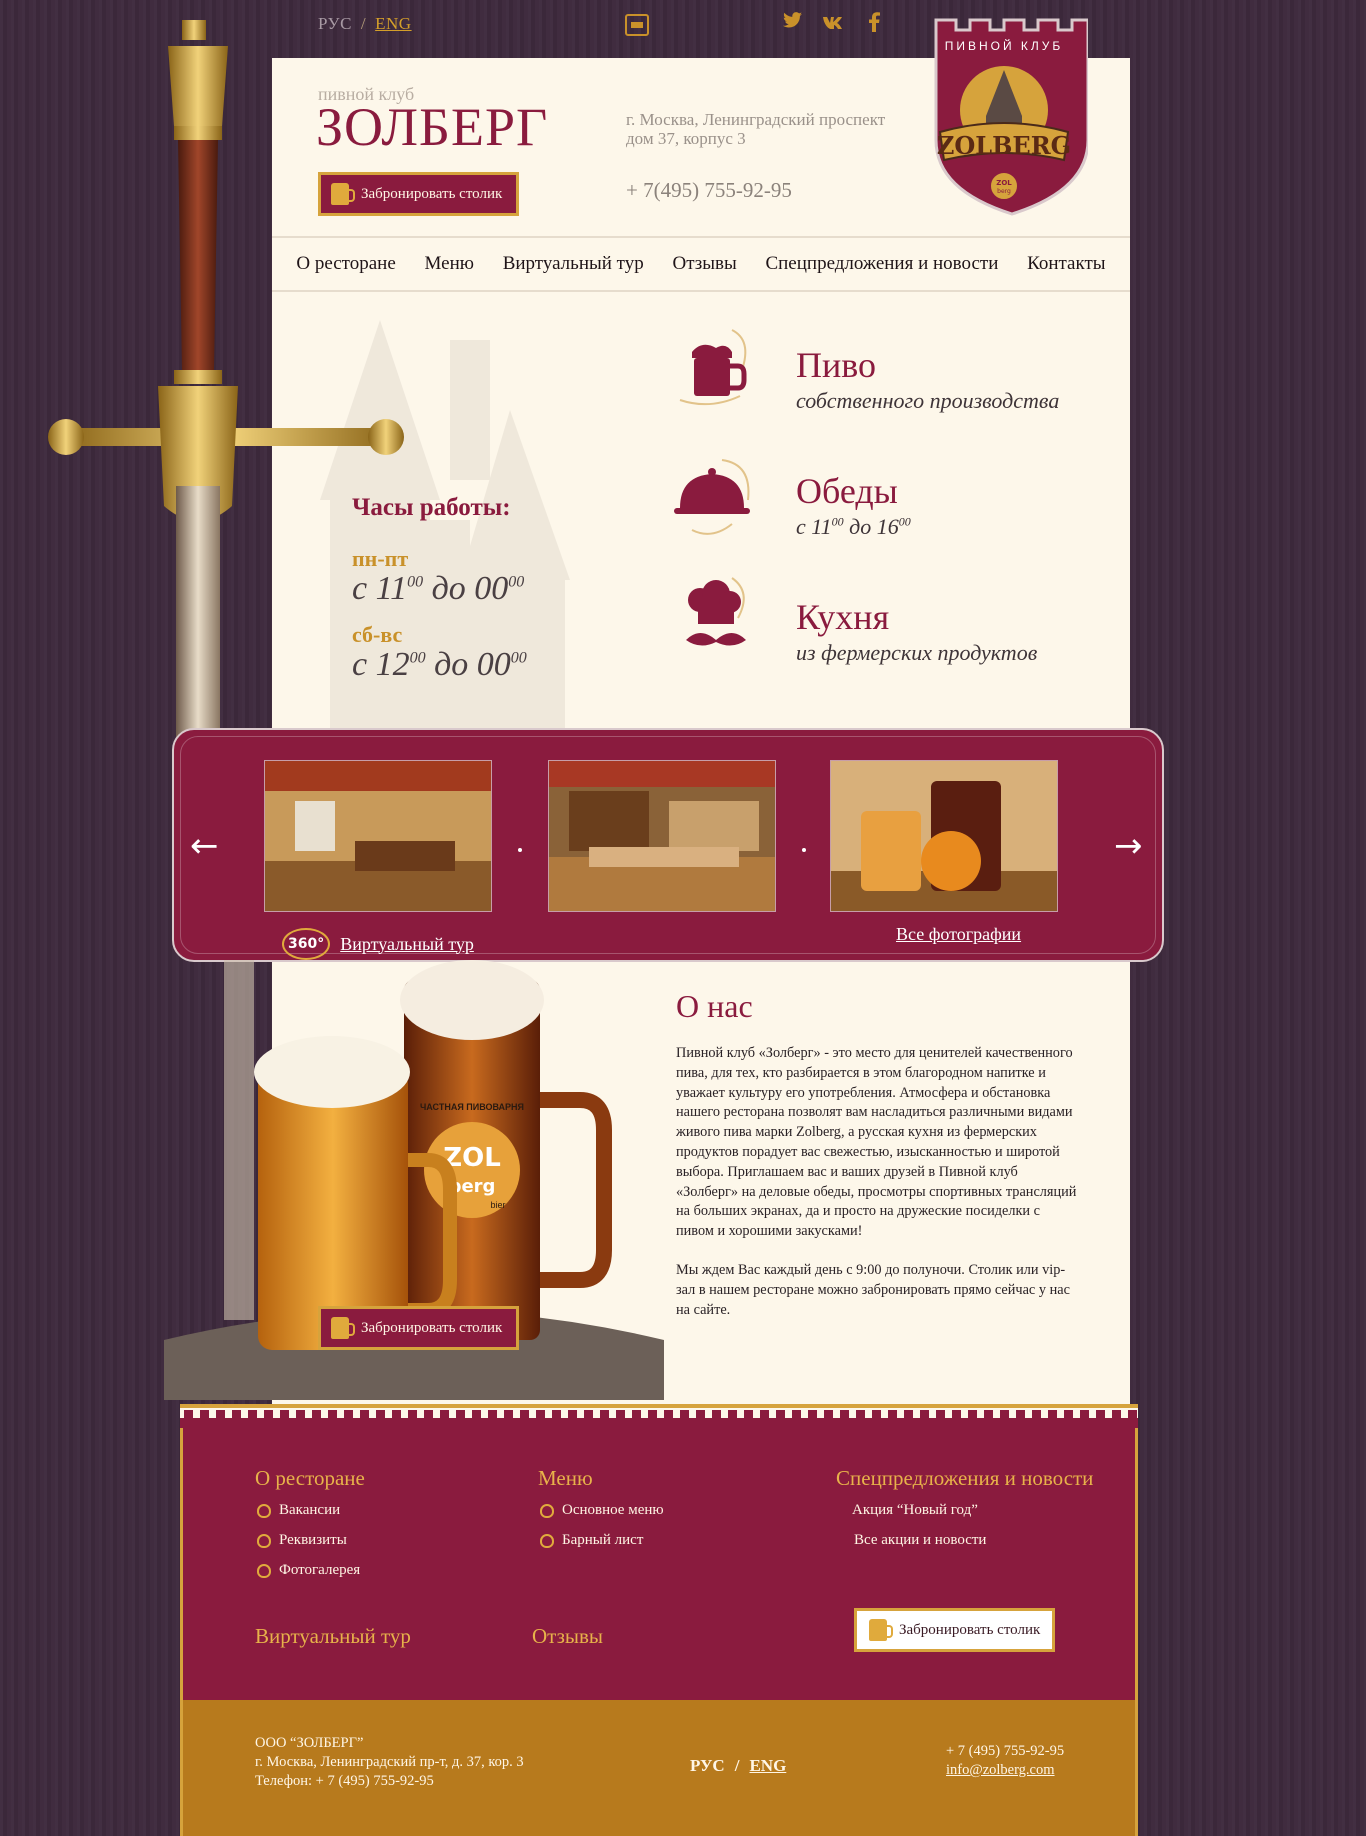 This screenshot has width=1366, height=1836. Describe the element at coordinates (345, 264) in the screenshot. I see `nav-item-about: О ресторане` at that location.